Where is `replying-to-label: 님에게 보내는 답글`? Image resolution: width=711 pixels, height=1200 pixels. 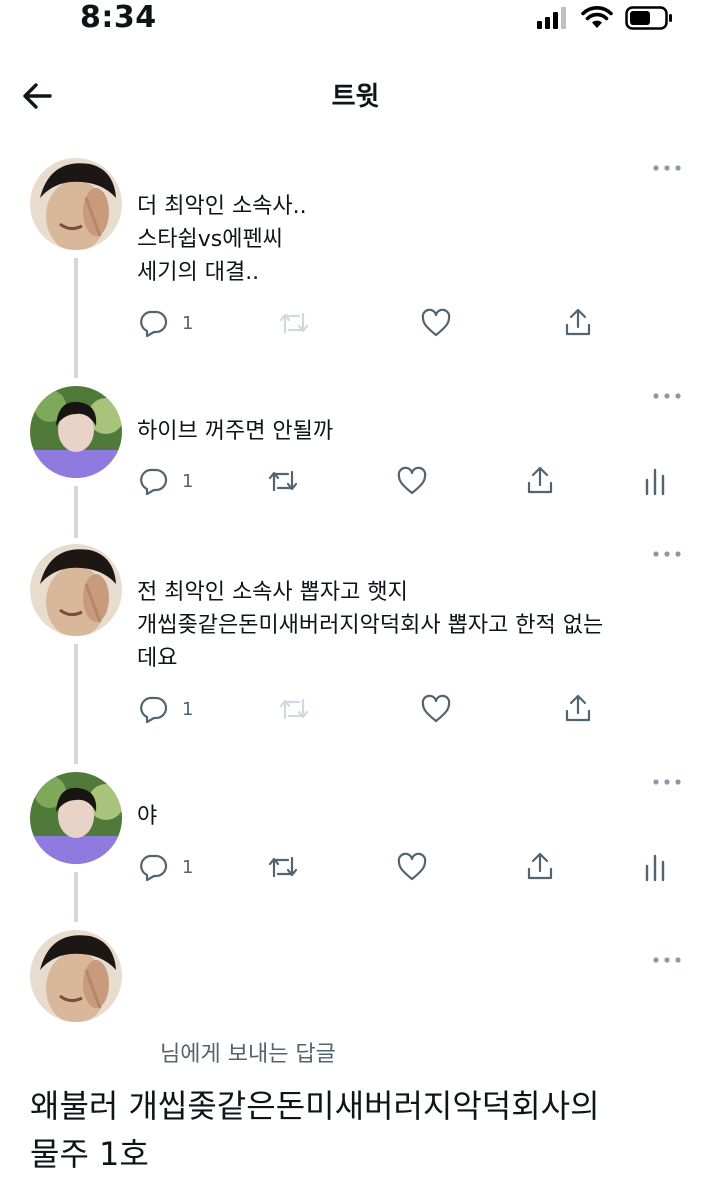 replying-to-label: 님에게 보내는 답글 is located at coordinates (248, 1054).